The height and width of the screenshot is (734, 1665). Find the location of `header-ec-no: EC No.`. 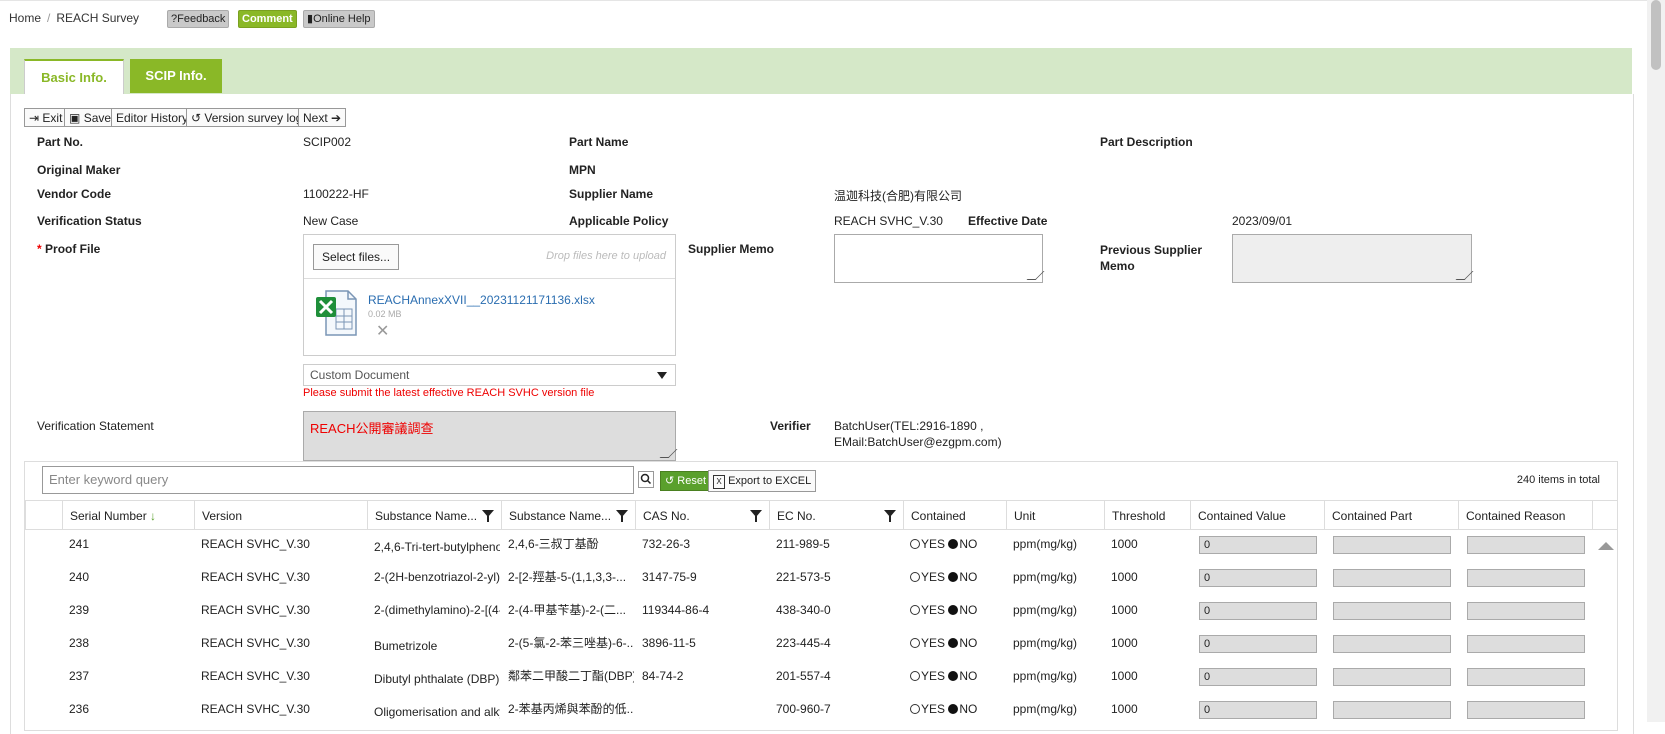

header-ec-no: EC No. is located at coordinates (836, 515).